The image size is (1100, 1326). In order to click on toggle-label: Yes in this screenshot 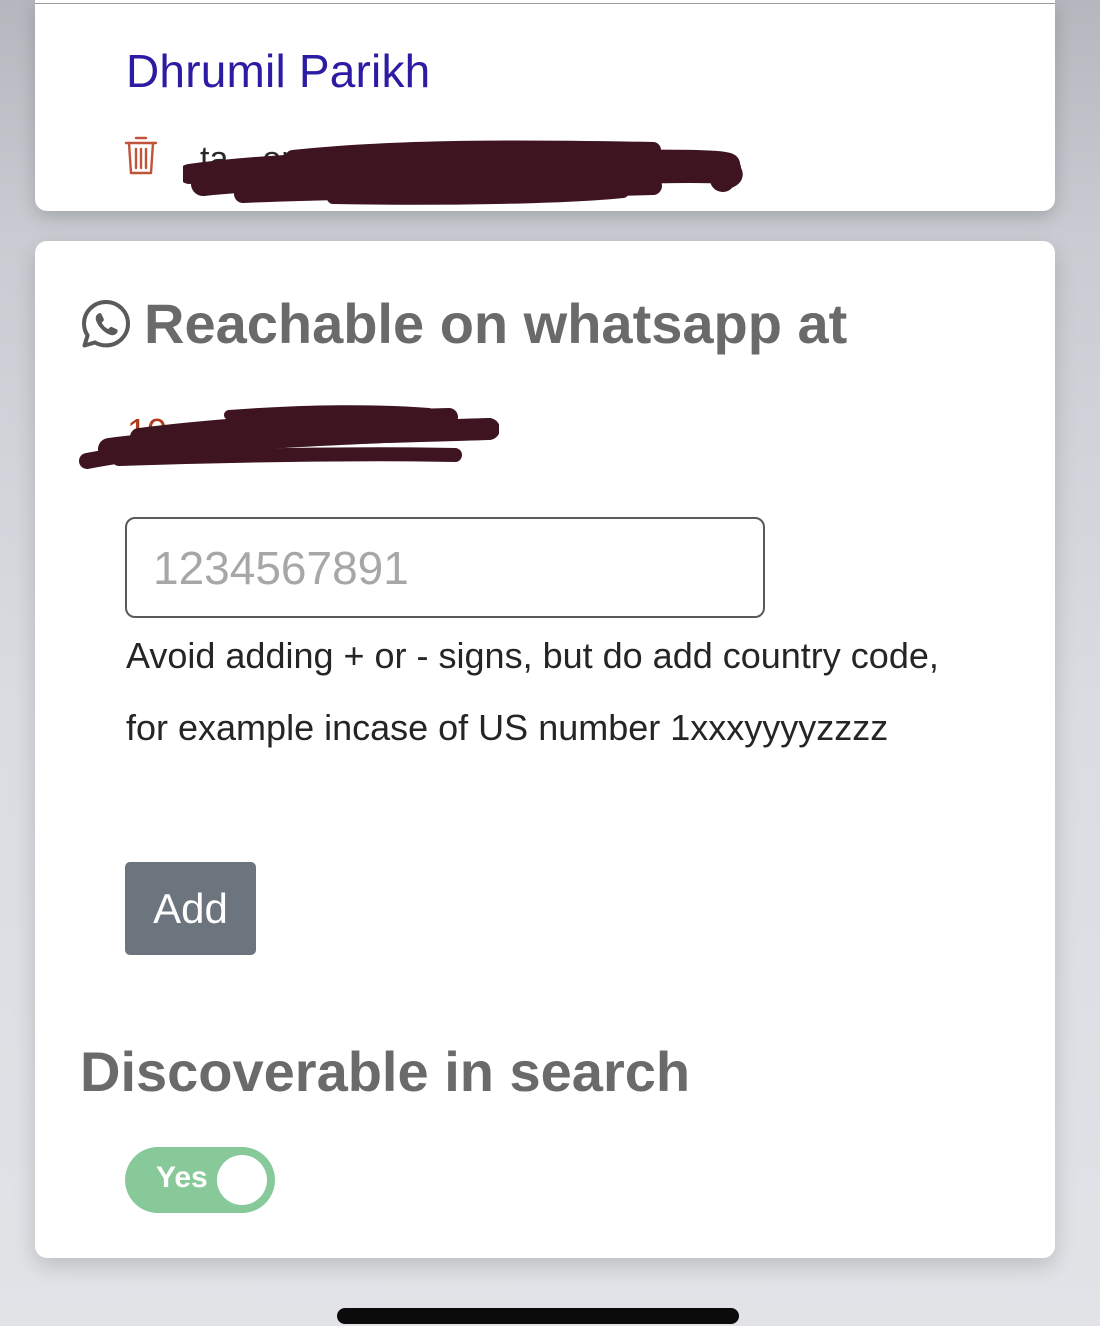, I will do `click(182, 1177)`.